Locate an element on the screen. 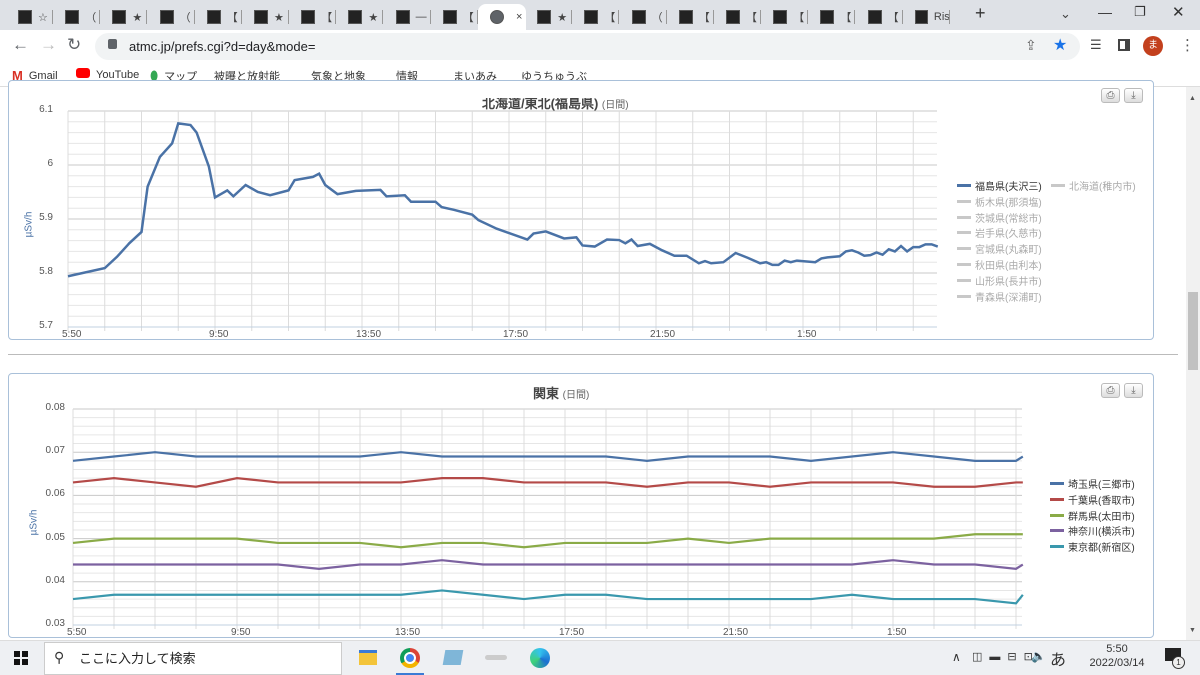 Image resolution: width=1200 pixels, height=675 pixels. forward-button: → is located at coordinates (48, 45).